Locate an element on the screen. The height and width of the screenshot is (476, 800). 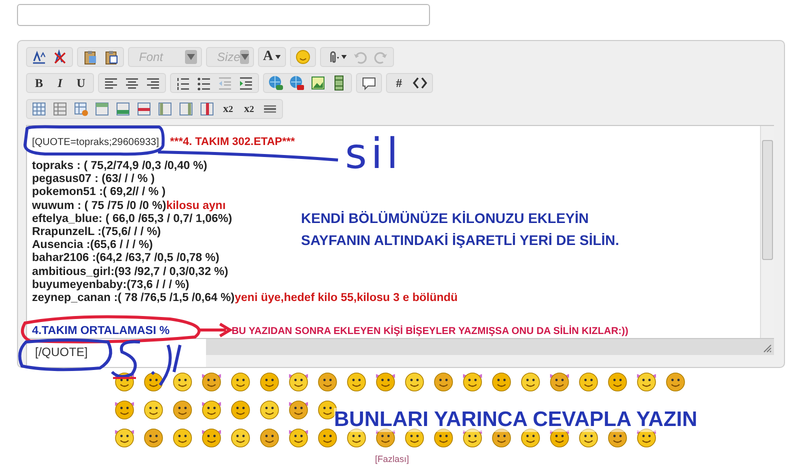
editor-note: yeni üye,hedef kilo 55,kilosu 3 e bölündü is located at coordinates (346, 298).